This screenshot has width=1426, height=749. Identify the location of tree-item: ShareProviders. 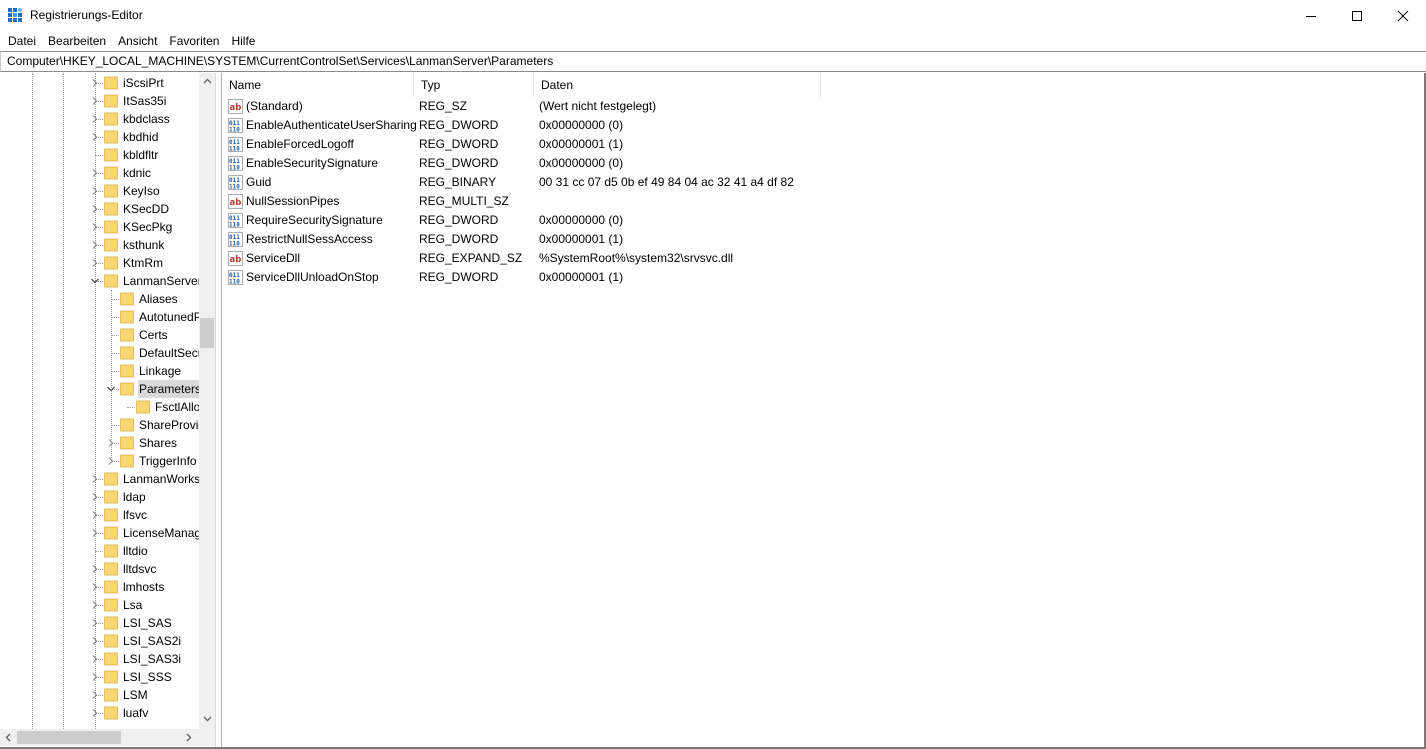
(99, 425).